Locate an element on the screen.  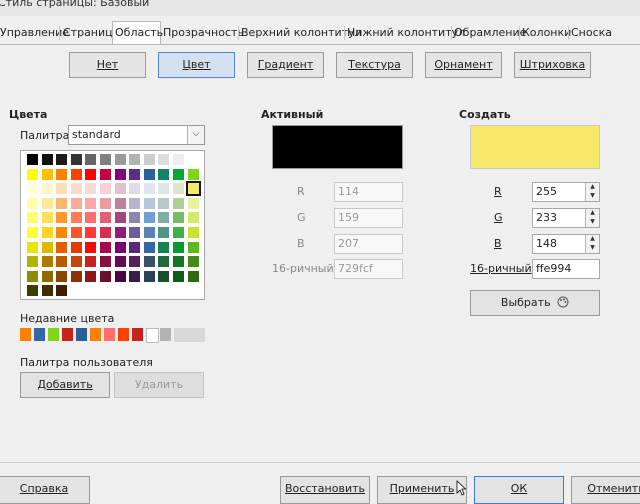
fill-hatch-button: Штриховка is located at coordinates (552, 65).